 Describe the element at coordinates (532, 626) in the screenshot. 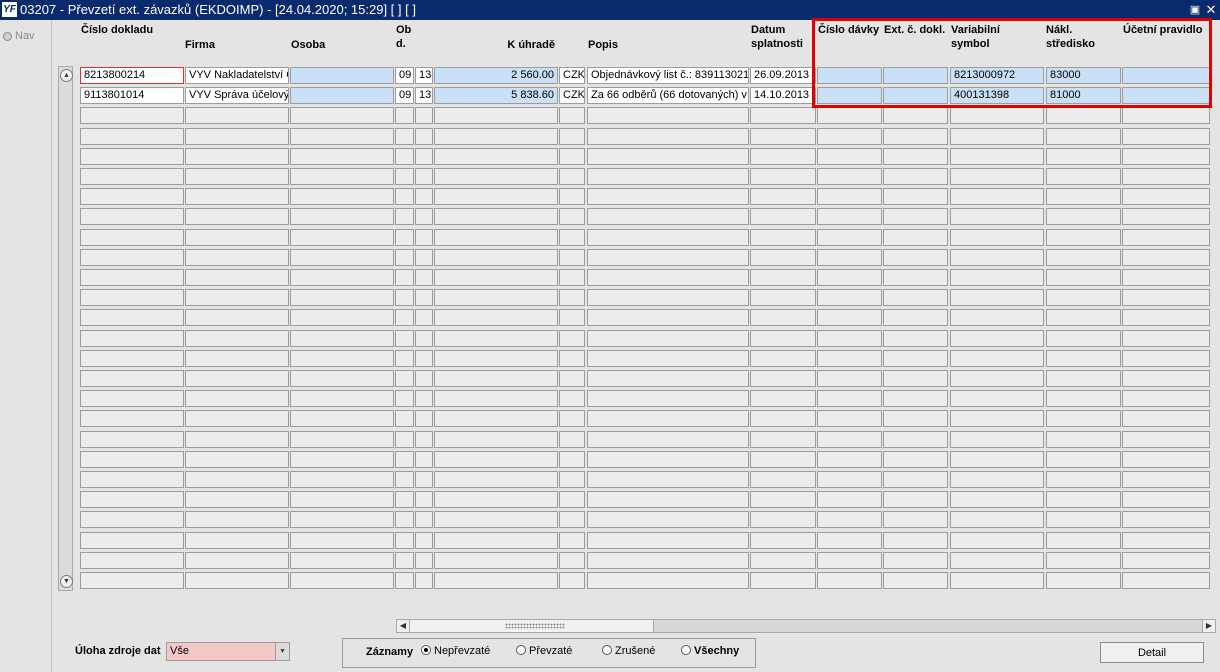

I see `horizontal-scroll-thumb` at that location.